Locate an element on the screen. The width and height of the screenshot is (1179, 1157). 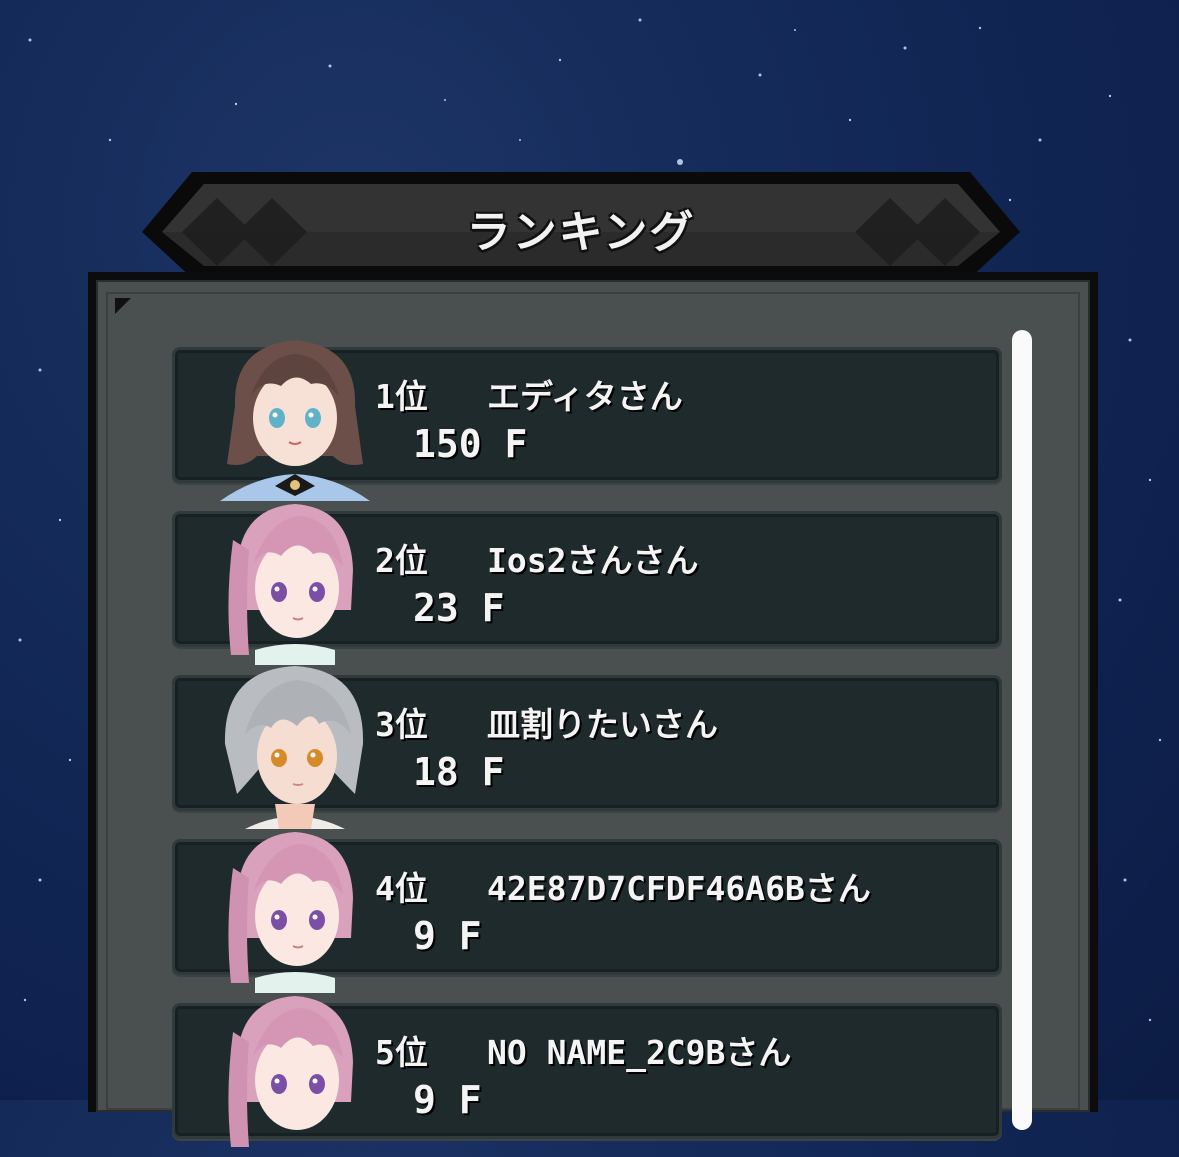
player-score: 150 F is located at coordinates (470, 444).